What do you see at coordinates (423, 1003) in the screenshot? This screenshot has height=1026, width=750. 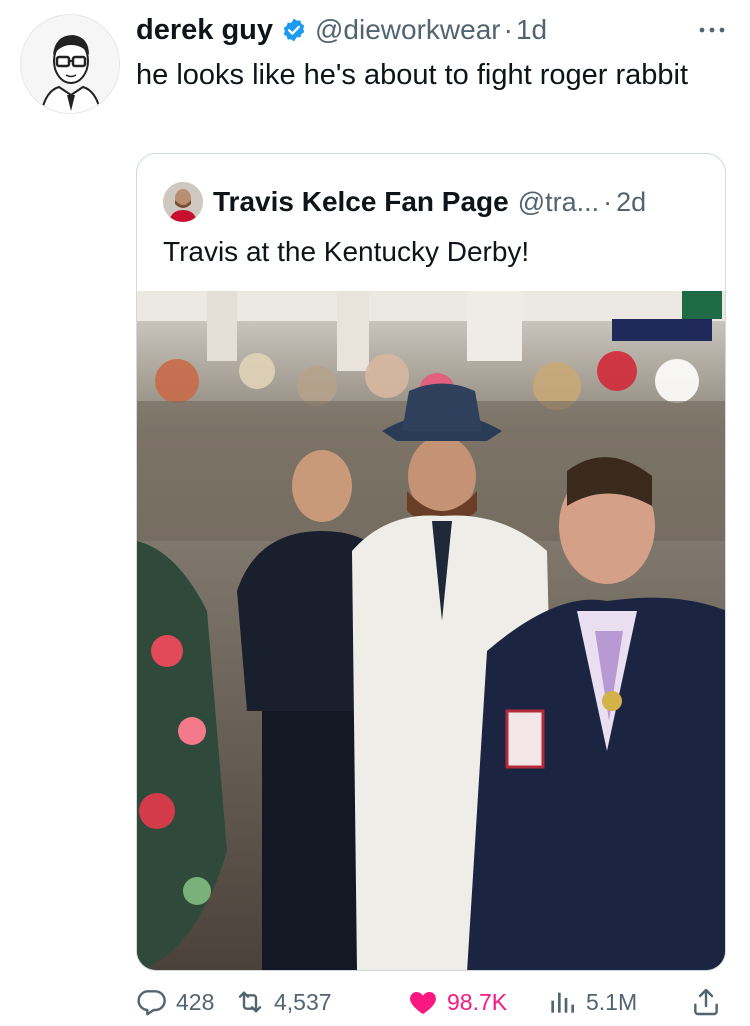 I see `heart-icon` at bounding box center [423, 1003].